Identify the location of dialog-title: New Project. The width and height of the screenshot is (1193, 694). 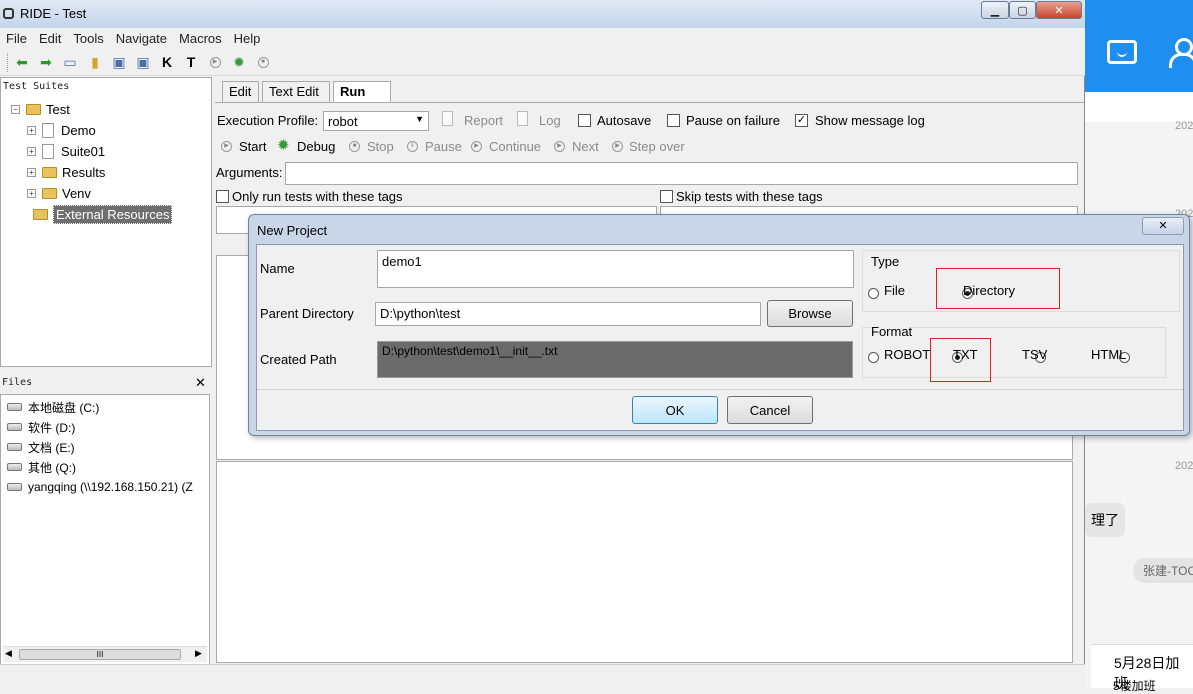
(292, 230).